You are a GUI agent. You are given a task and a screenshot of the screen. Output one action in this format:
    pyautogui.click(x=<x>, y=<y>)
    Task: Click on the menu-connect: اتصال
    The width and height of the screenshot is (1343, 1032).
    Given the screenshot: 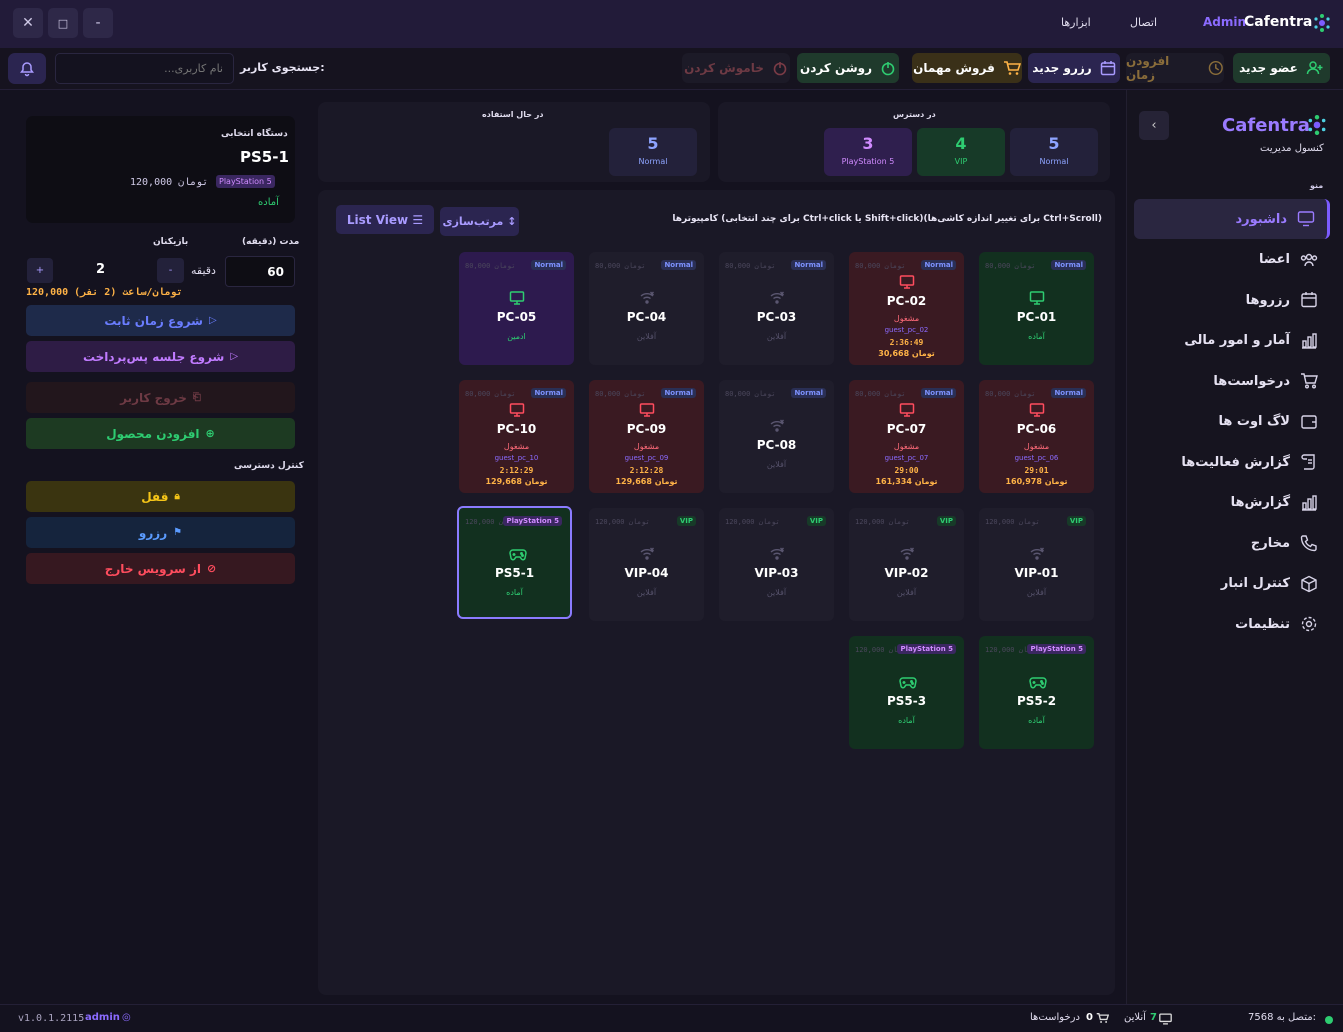 What is the action you would take?
    pyautogui.click(x=1143, y=22)
    